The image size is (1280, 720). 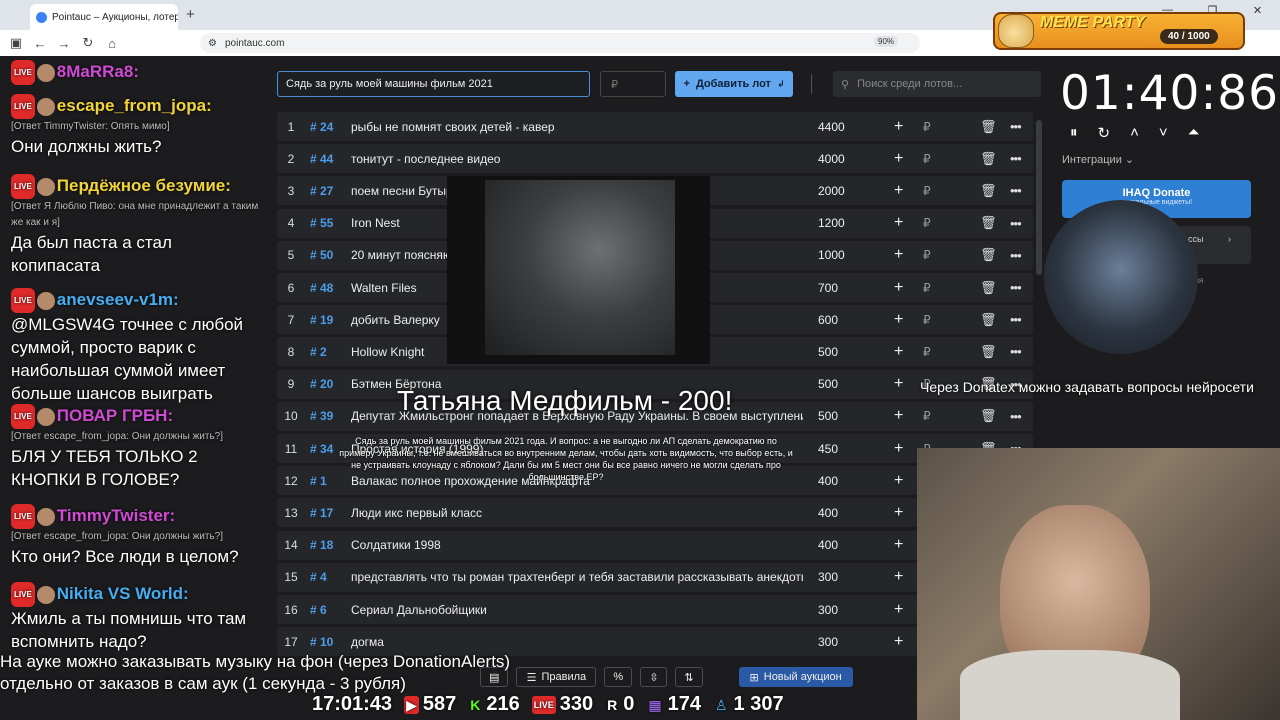 What do you see at coordinates (577, 610) in the screenshot?
I see `lot-title: Сериал Дальнобойщики` at bounding box center [577, 610].